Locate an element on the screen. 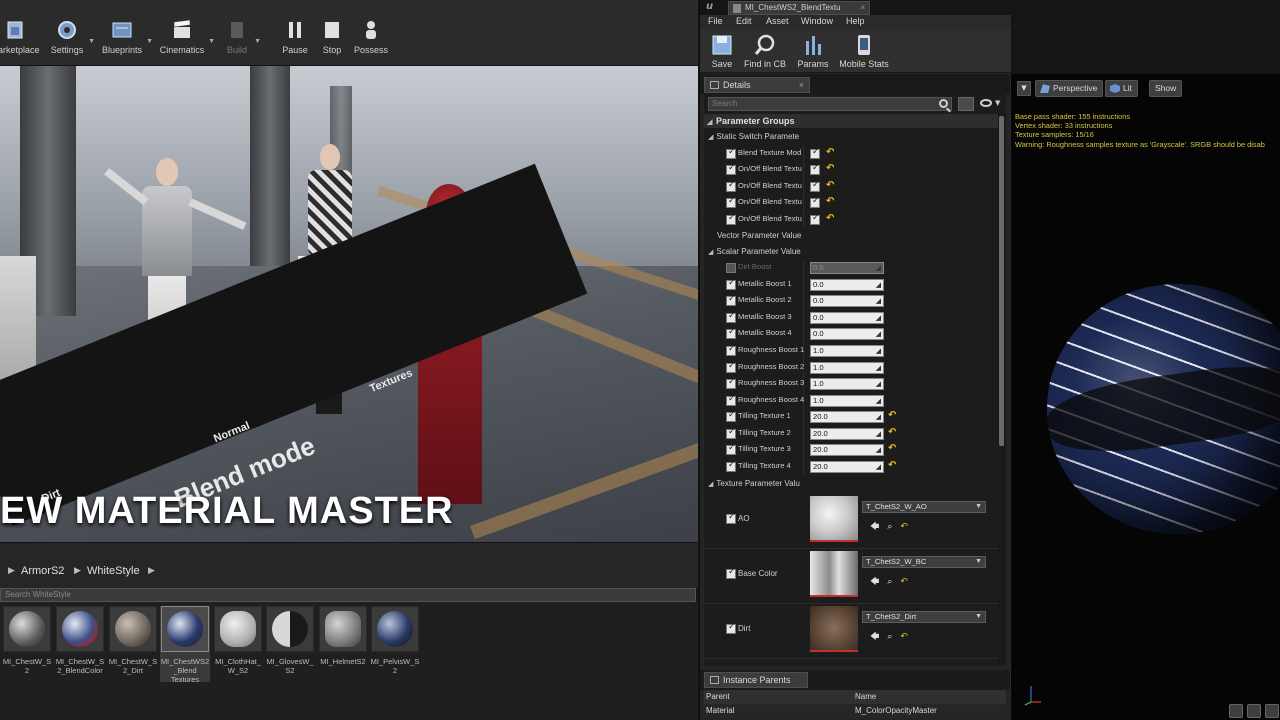 Image resolution: width=1280 pixels, height=720 pixels. settings-button: Settings ▼ is located at coordinates (71, 41).